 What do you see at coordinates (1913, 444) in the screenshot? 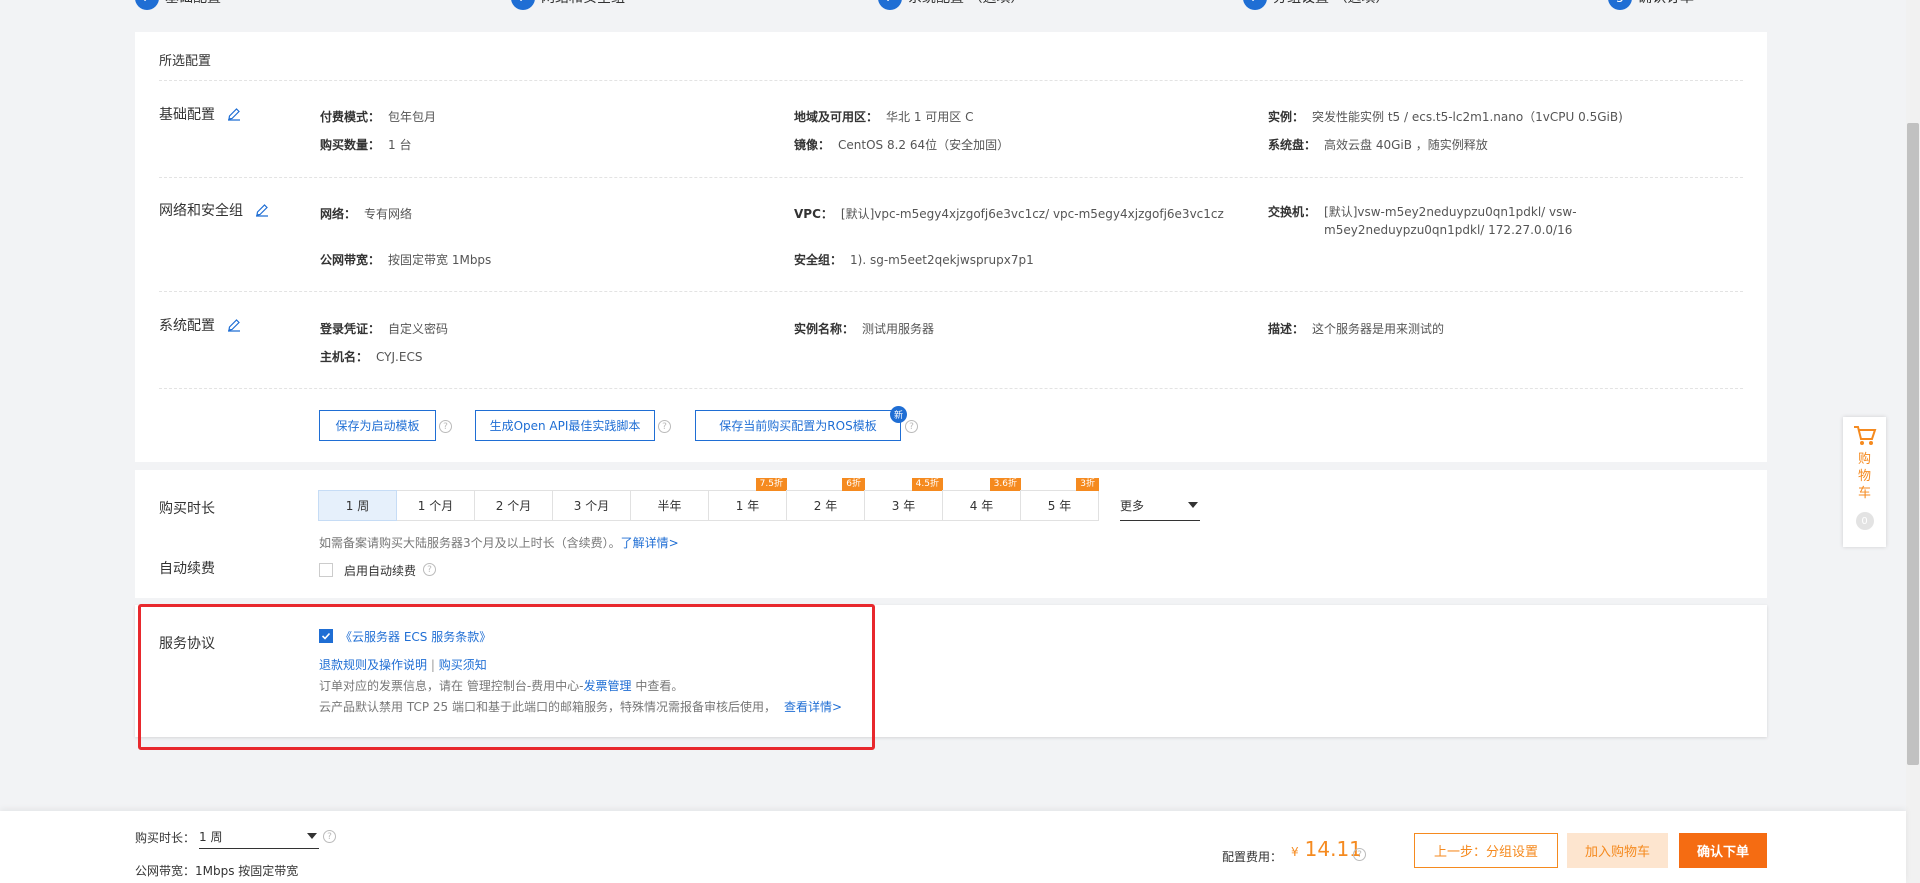
I see `scrollbar-thumb` at bounding box center [1913, 444].